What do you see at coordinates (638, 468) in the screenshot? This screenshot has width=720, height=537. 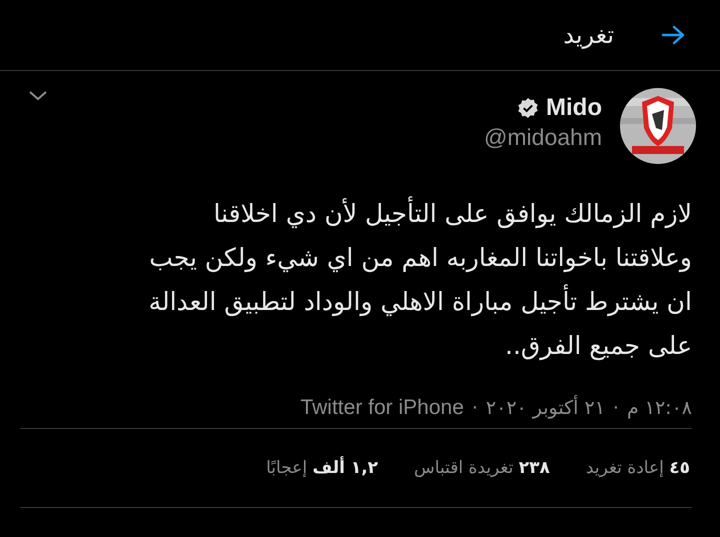 I see `stat-count: ٤٥ إعادة تغريد` at bounding box center [638, 468].